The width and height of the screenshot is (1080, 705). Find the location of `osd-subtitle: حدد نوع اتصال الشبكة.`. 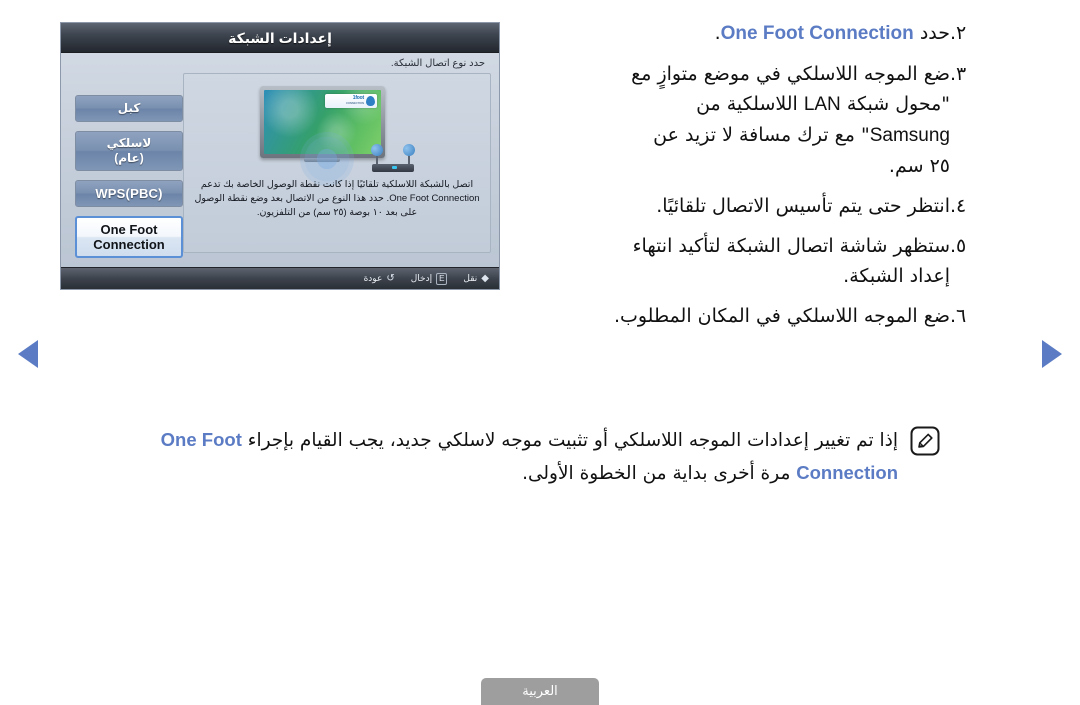

osd-subtitle: حدد نوع اتصال الشبكة. is located at coordinates (437, 63).